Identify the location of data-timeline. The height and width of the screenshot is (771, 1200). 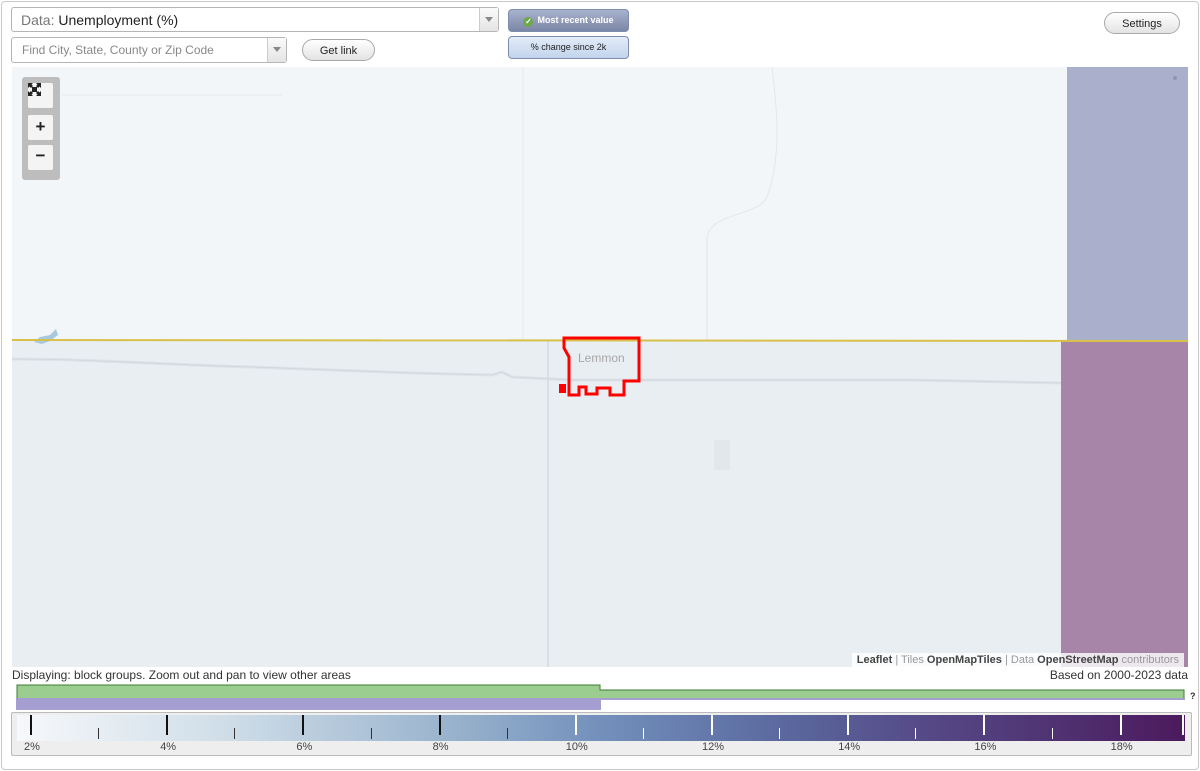
(602, 698).